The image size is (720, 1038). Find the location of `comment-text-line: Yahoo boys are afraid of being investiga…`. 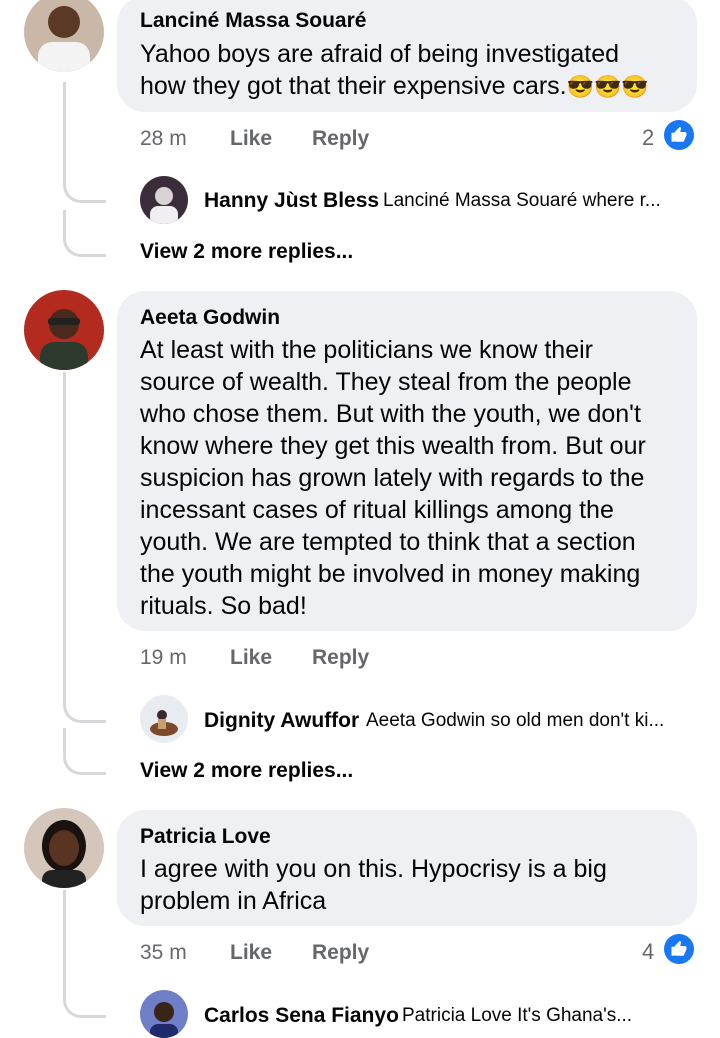

comment-text-line: Yahoo boys are afraid of being investiga… is located at coordinates (380, 54).